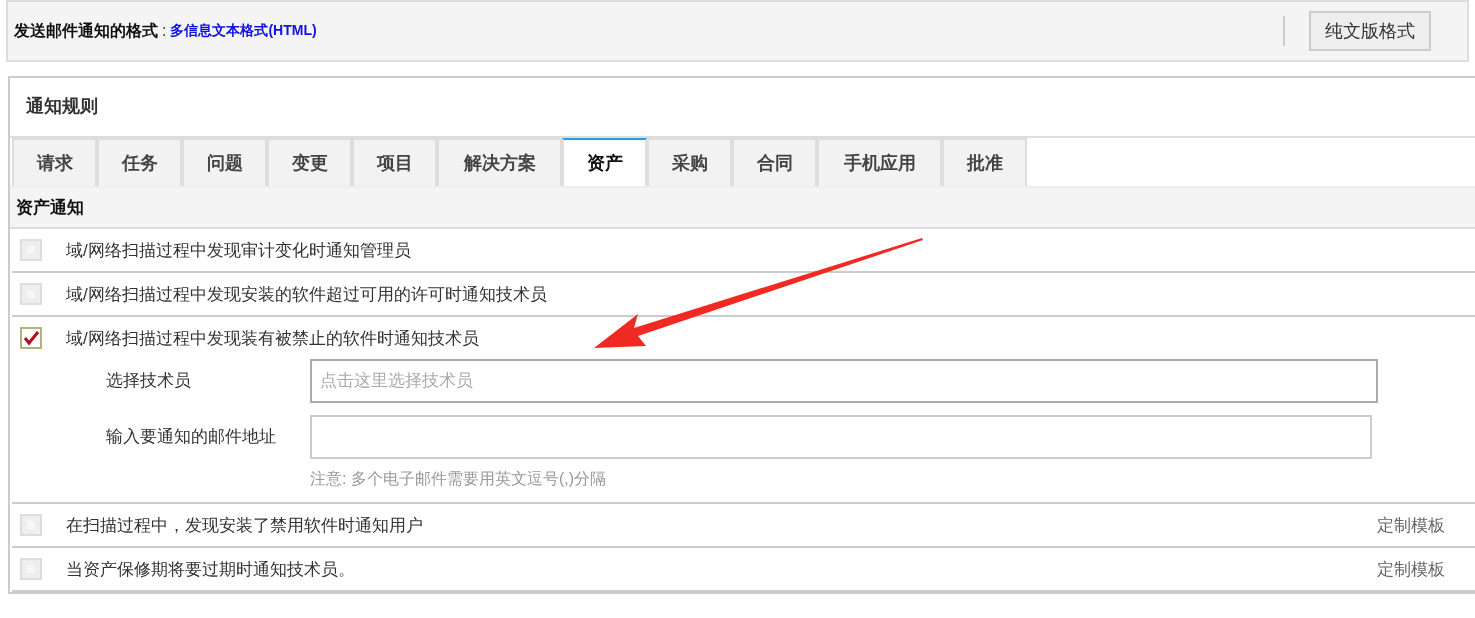  I want to click on tab: 手机应用, so click(879, 162).